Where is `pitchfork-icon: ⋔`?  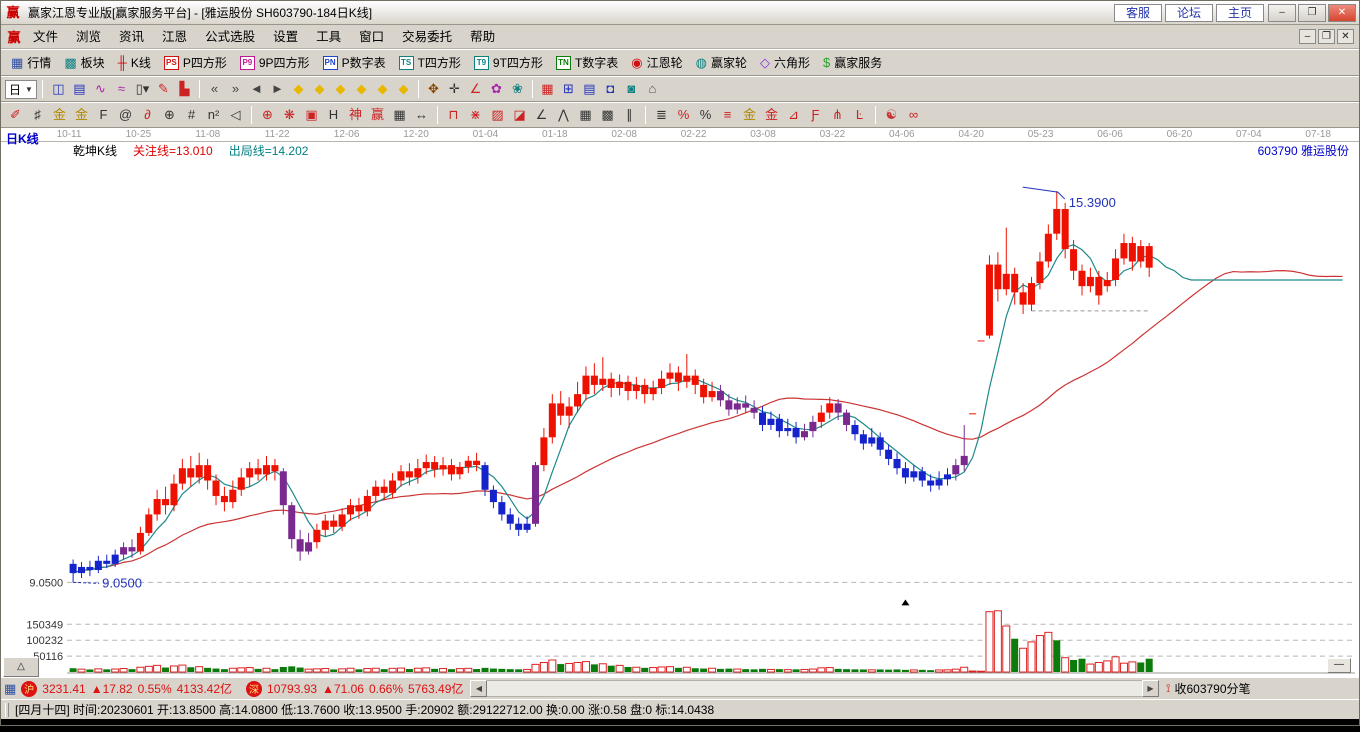
pitchfork-icon: ⋔ is located at coordinates (837, 115).